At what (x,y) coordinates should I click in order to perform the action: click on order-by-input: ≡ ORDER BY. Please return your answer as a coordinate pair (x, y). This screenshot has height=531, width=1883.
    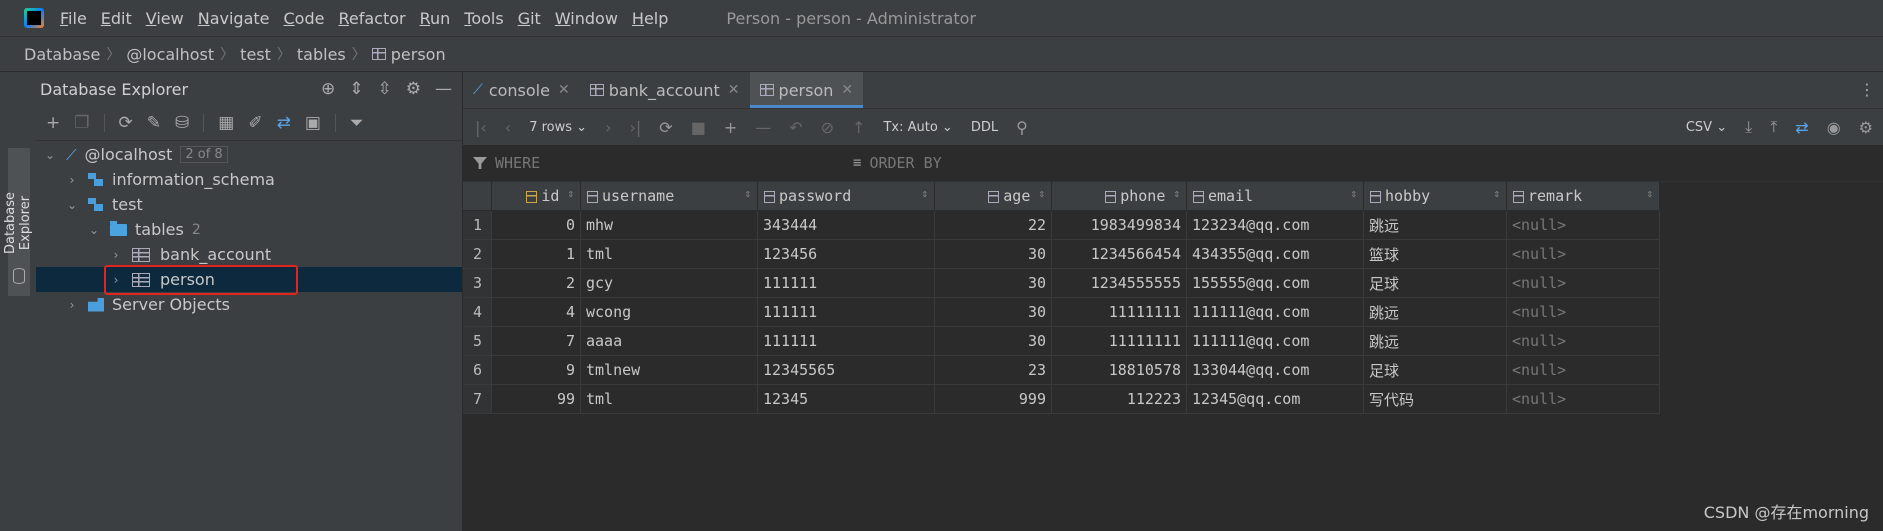
    Looking at the image, I should click on (897, 163).